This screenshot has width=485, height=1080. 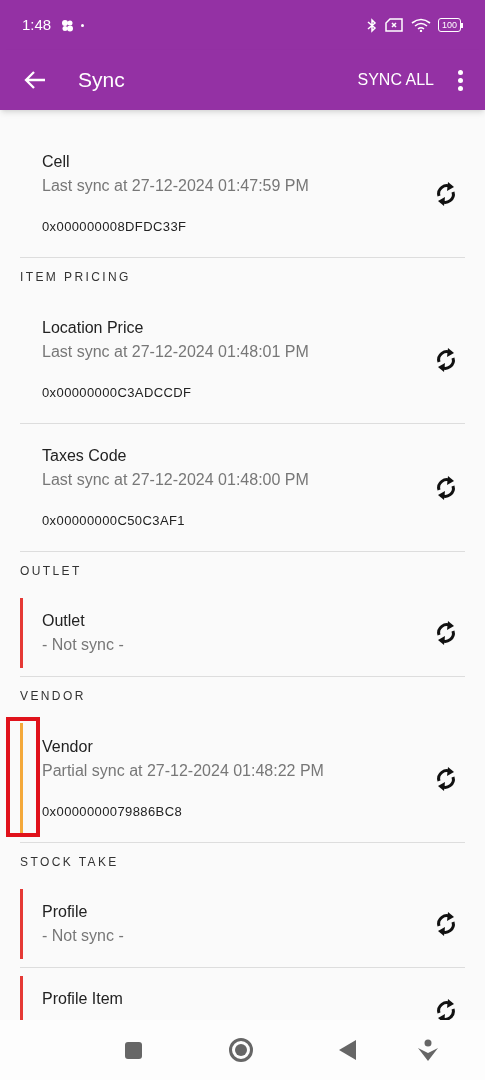 I want to click on sync-status-text: Last sync at 27-12-2024 01:48:01 PM, so click(x=176, y=352).